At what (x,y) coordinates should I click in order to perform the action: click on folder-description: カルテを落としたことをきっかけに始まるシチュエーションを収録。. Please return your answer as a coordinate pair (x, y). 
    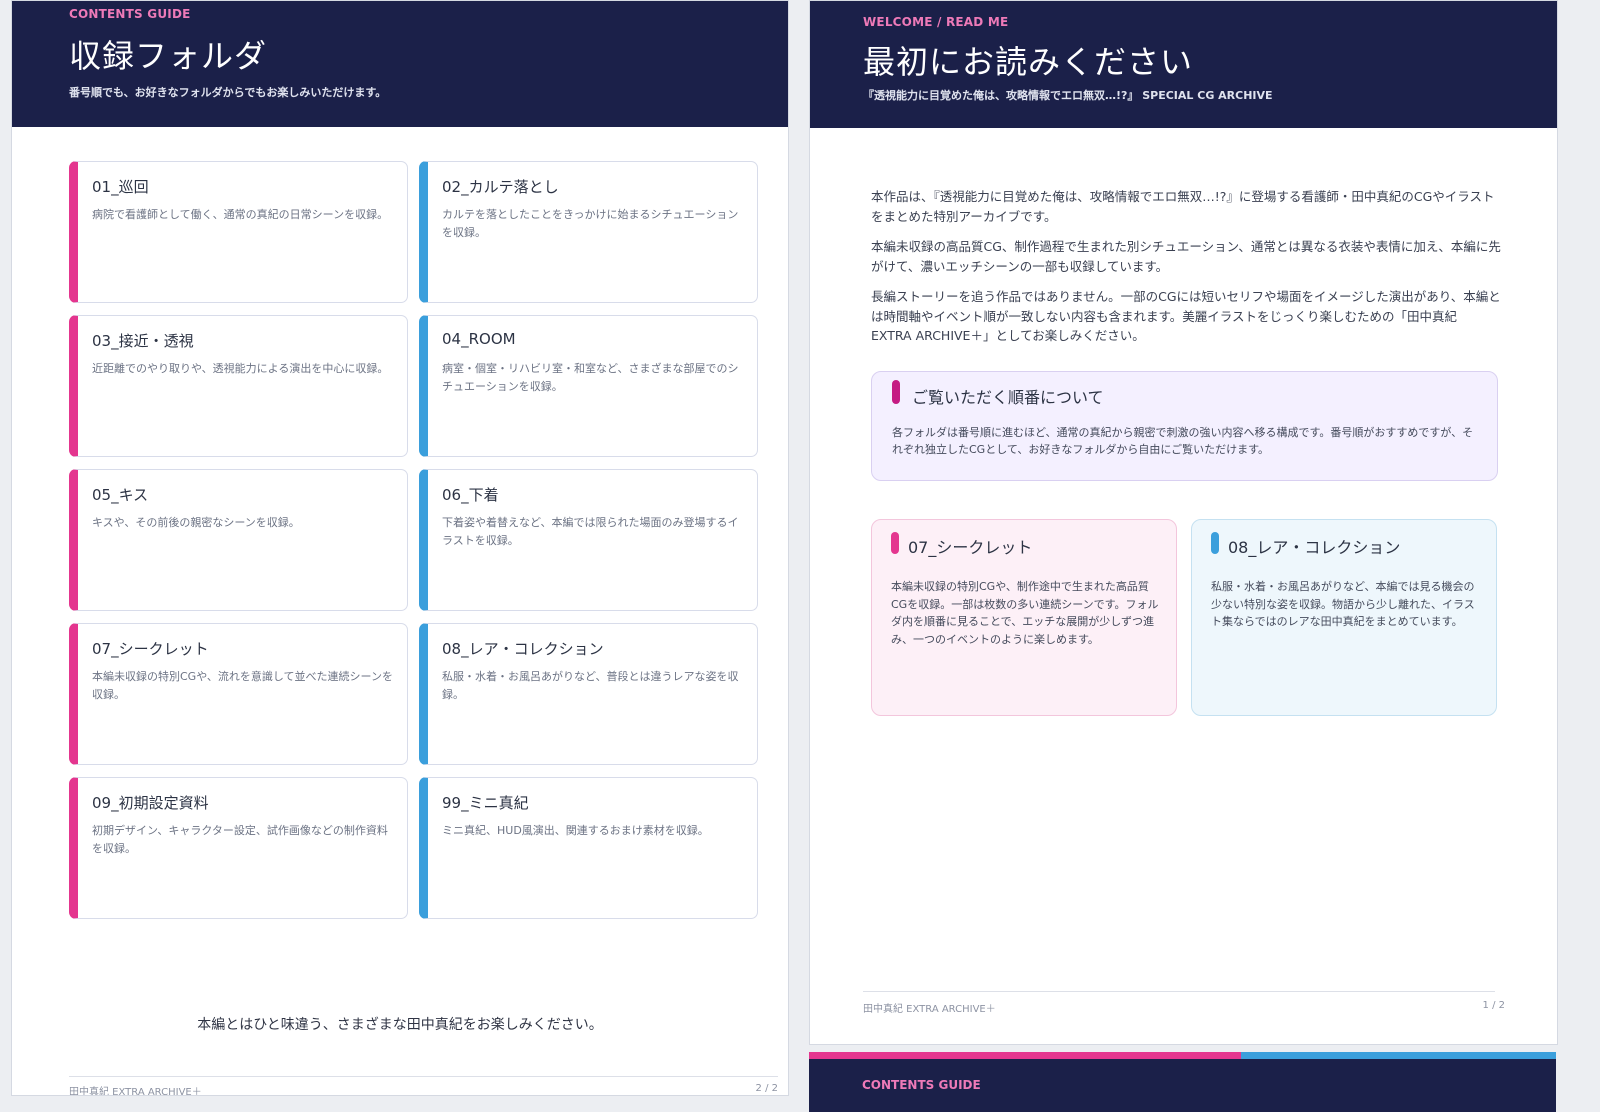
    Looking at the image, I should click on (590, 223).